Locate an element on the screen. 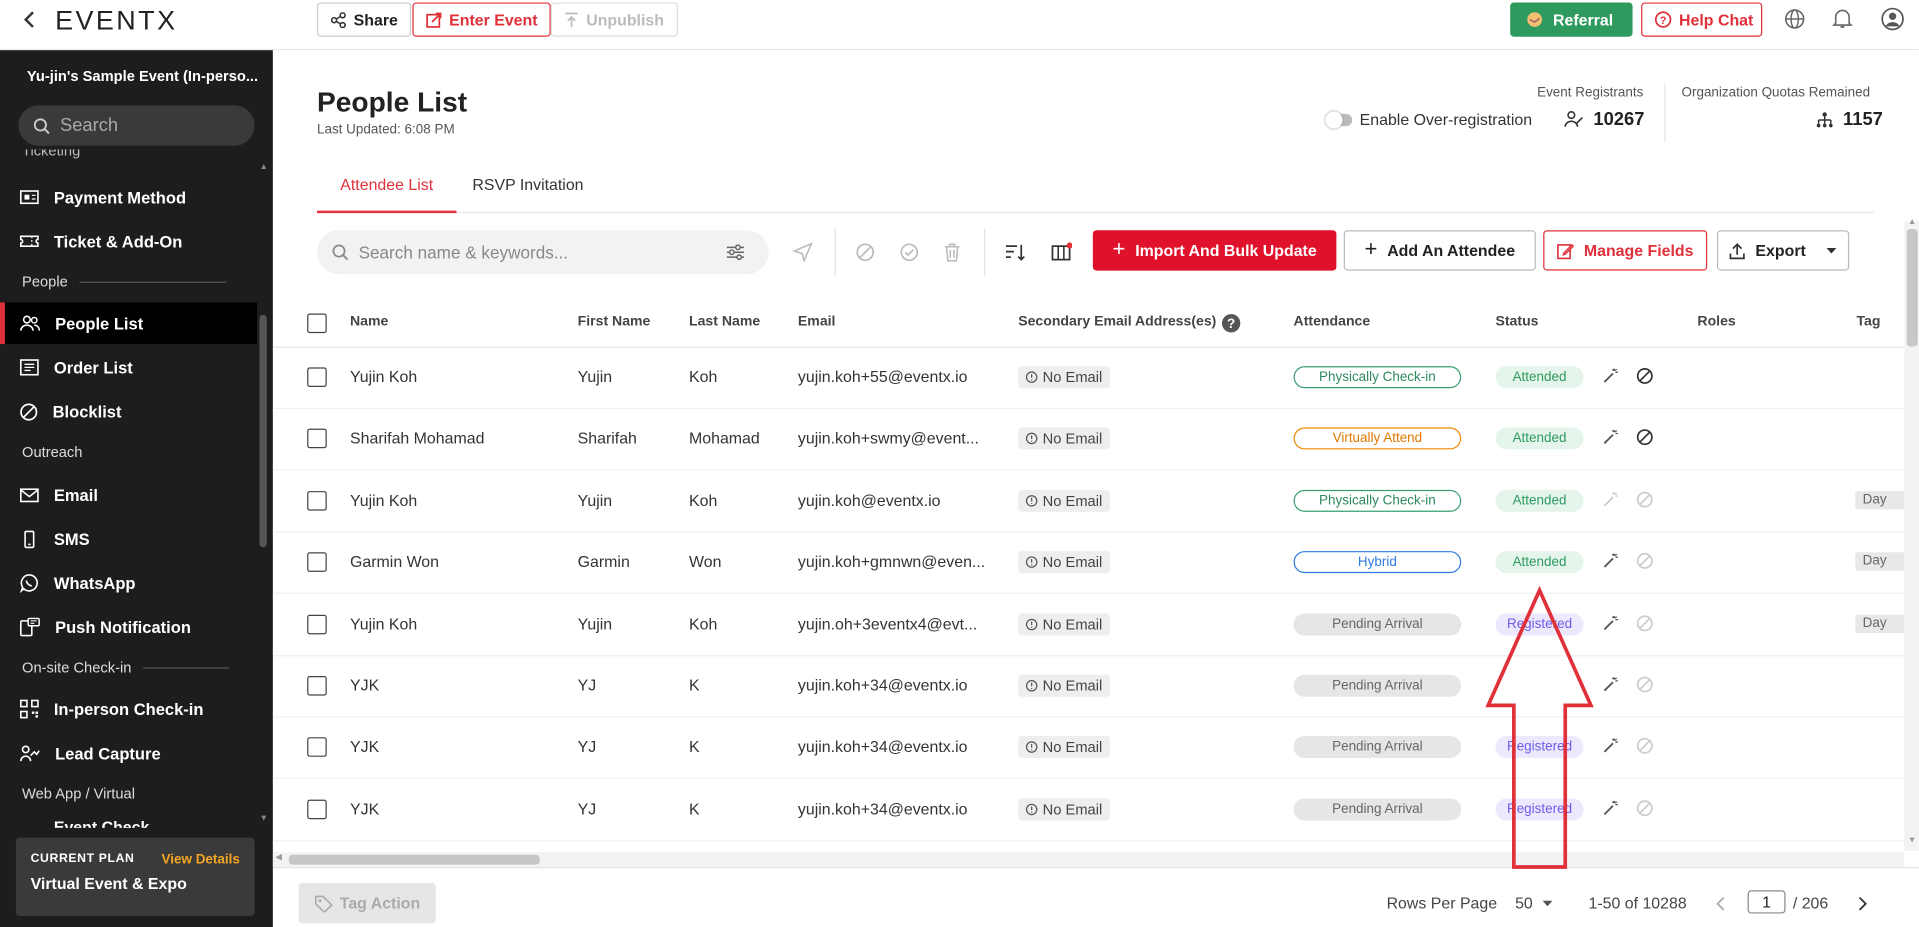  user-avatar-icon is located at coordinates (1892, 19).